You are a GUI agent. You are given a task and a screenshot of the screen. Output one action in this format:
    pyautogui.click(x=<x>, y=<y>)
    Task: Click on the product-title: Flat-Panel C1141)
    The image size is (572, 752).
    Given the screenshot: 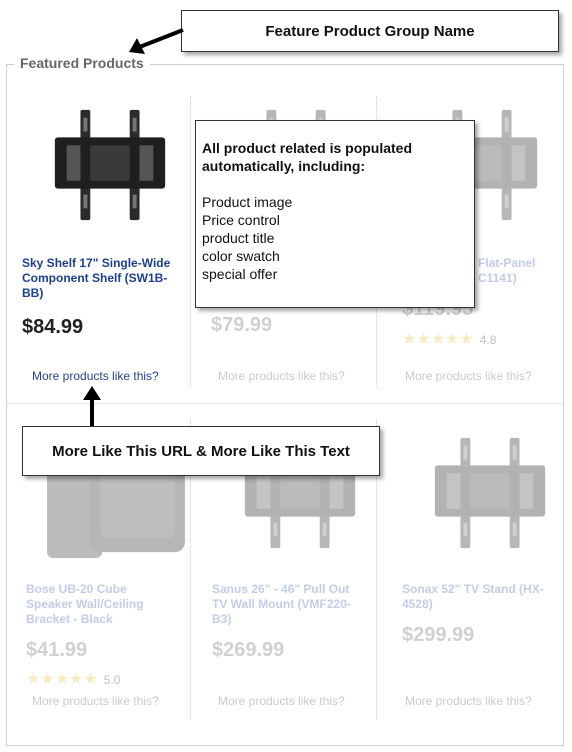 What is the action you would take?
    pyautogui.click(x=523, y=271)
    